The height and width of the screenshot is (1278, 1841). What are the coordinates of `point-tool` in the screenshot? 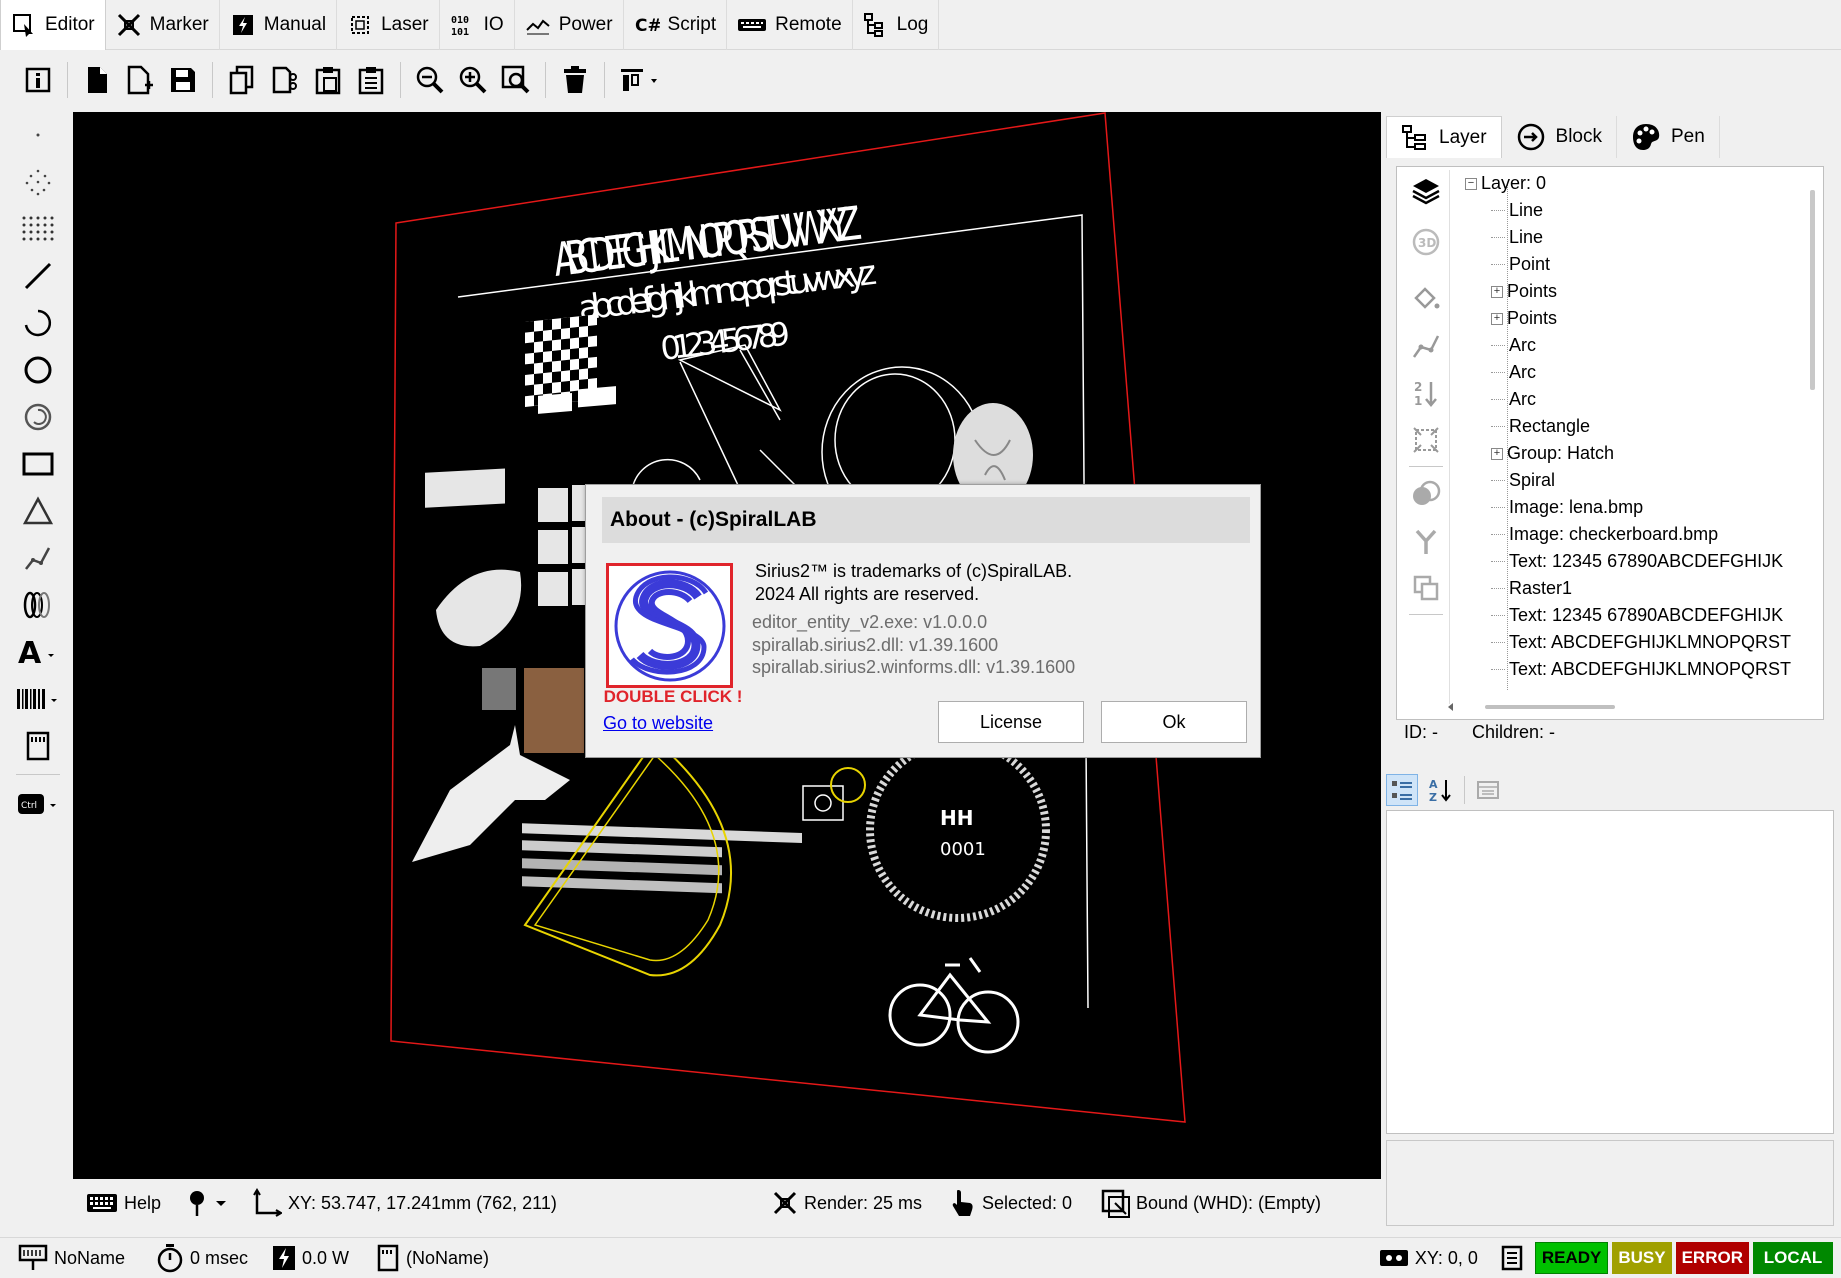 It's located at (38, 134).